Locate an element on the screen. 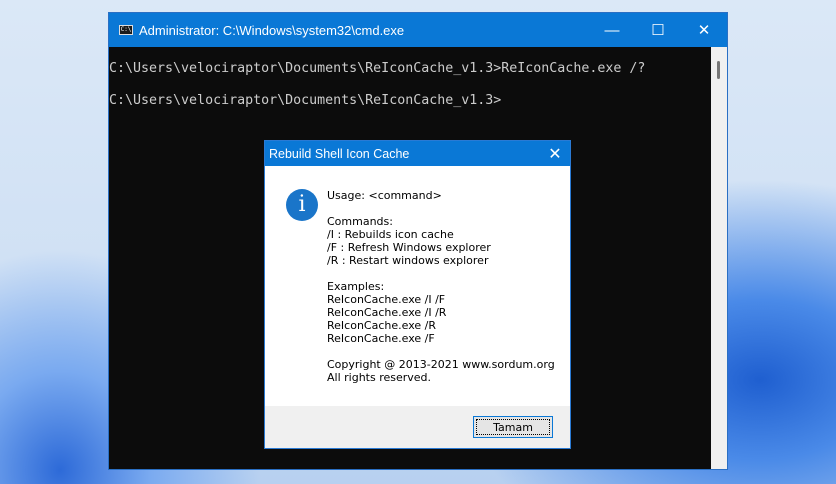 The image size is (836, 484). dialog-footer: Tamam is located at coordinates (417, 427).